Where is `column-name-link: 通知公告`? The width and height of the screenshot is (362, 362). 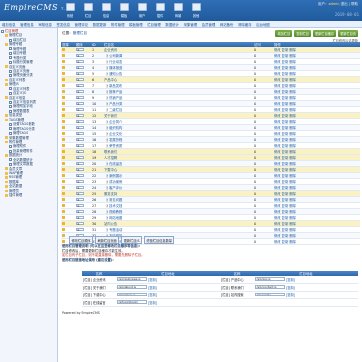
column-name-link: 通知公告 is located at coordinates (115, 74).